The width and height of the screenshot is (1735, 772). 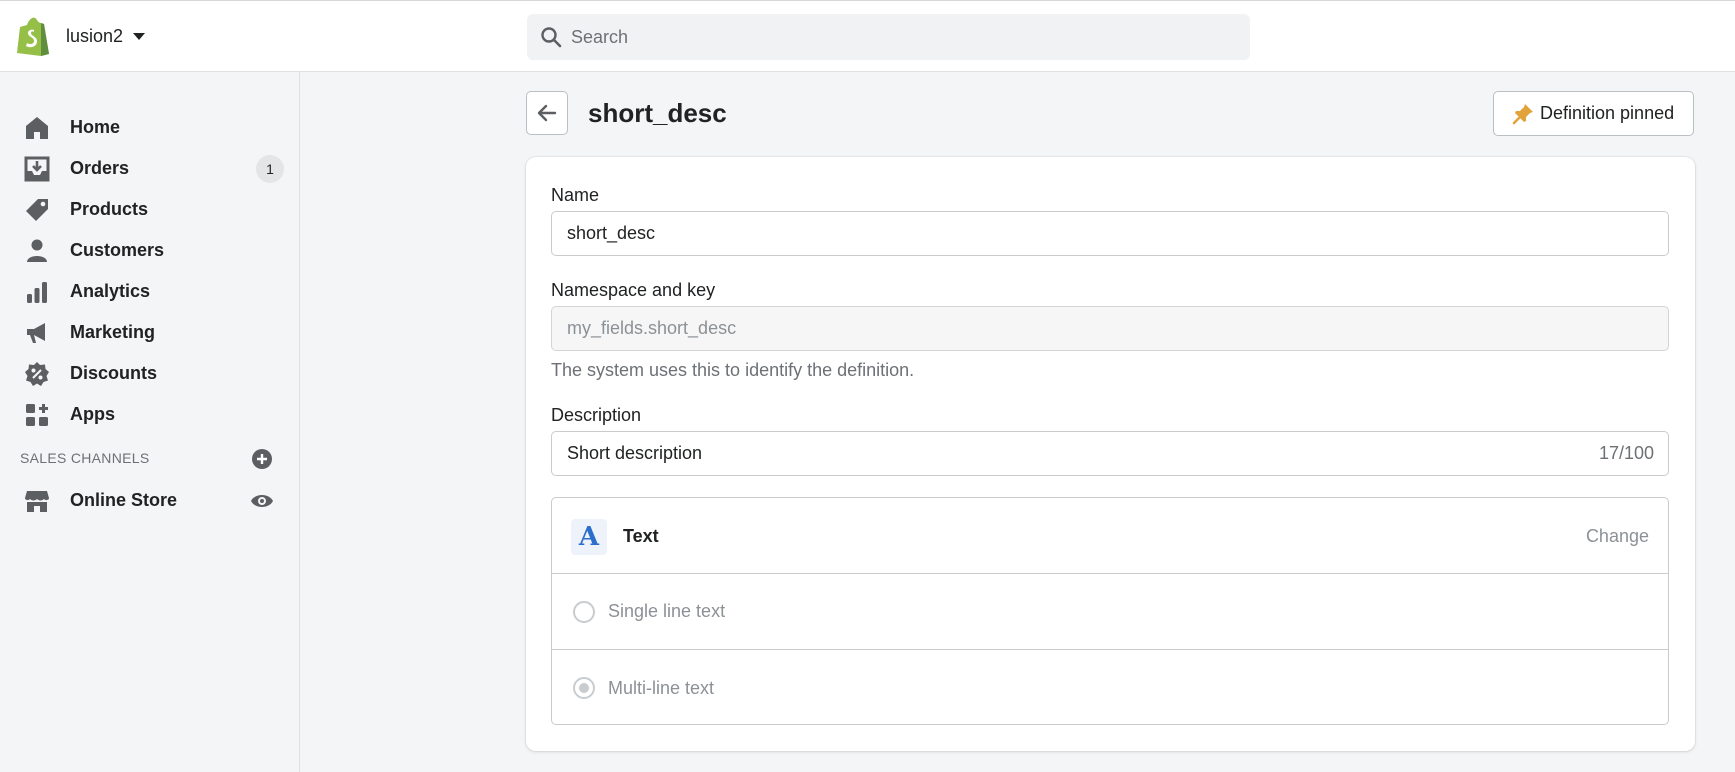 I want to click on store-name: lusion2, so click(x=95, y=35).